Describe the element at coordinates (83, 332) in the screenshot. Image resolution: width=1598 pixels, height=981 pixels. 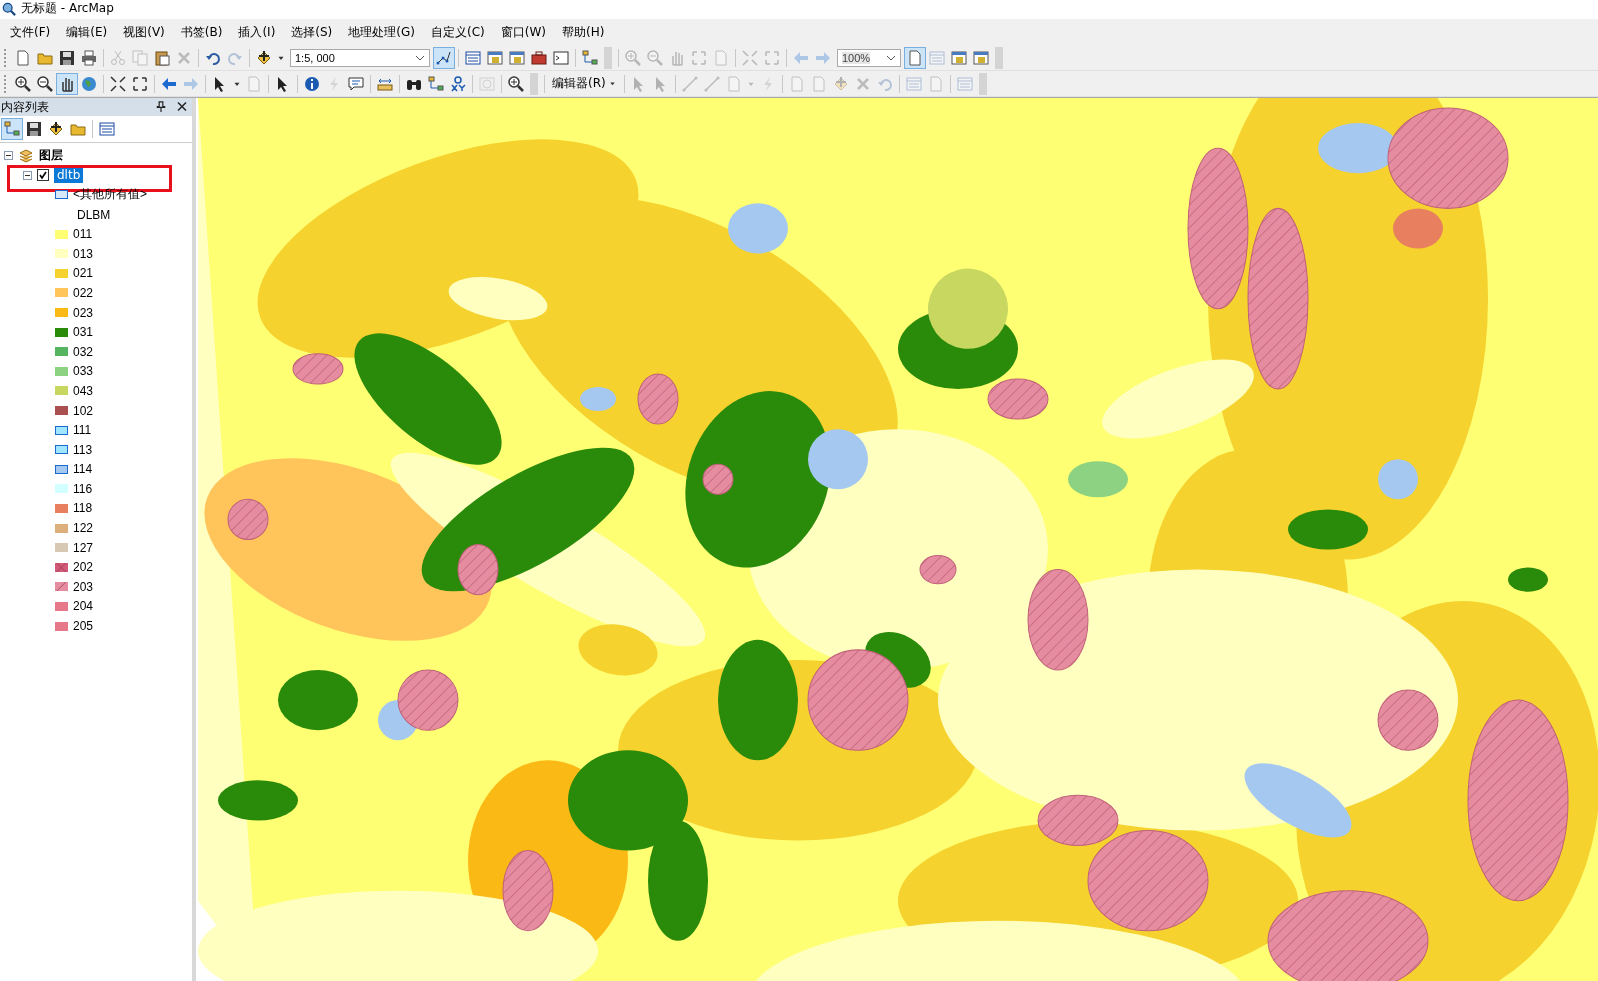
I see `legend-label: 031` at that location.